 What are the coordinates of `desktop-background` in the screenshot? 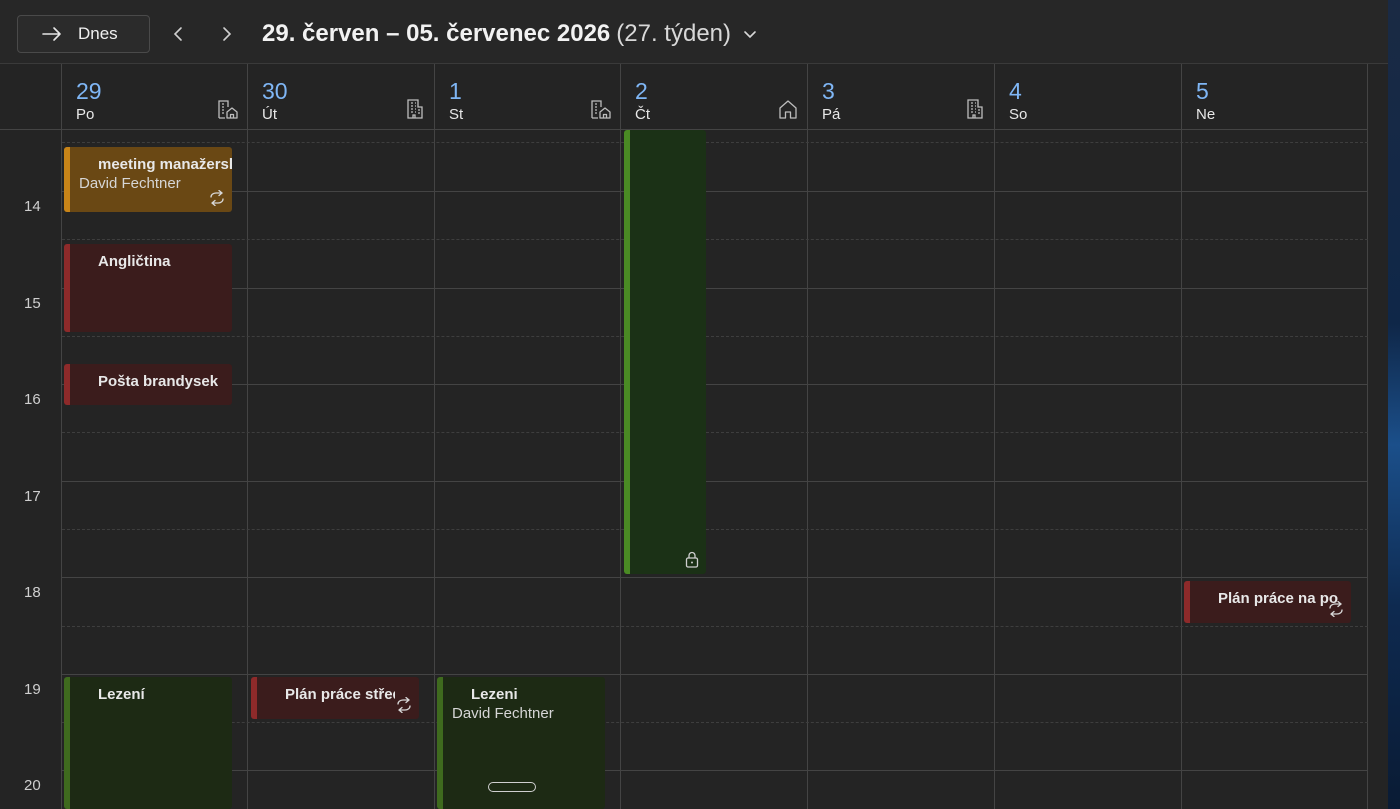 It's located at (1394, 404).